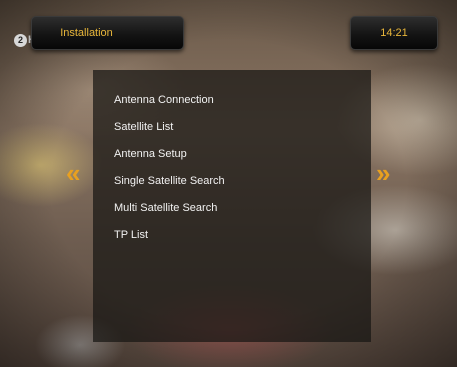 The image size is (457, 367). Describe the element at coordinates (131, 235) in the screenshot. I see `menu-item-tp-list: TP List` at that location.